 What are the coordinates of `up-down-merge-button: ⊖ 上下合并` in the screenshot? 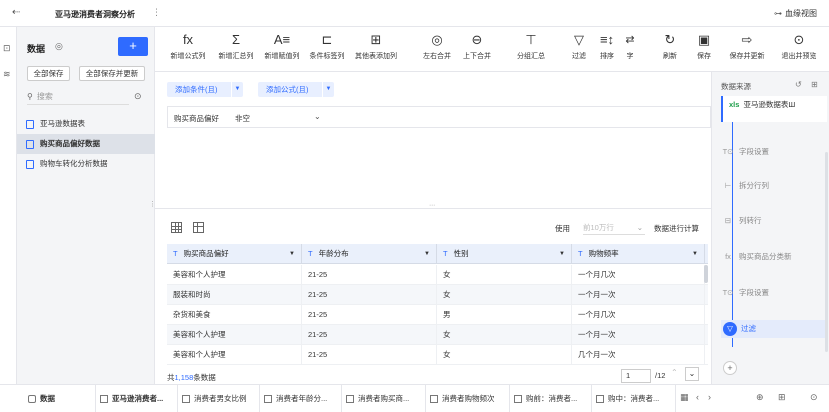 It's located at (477, 46).